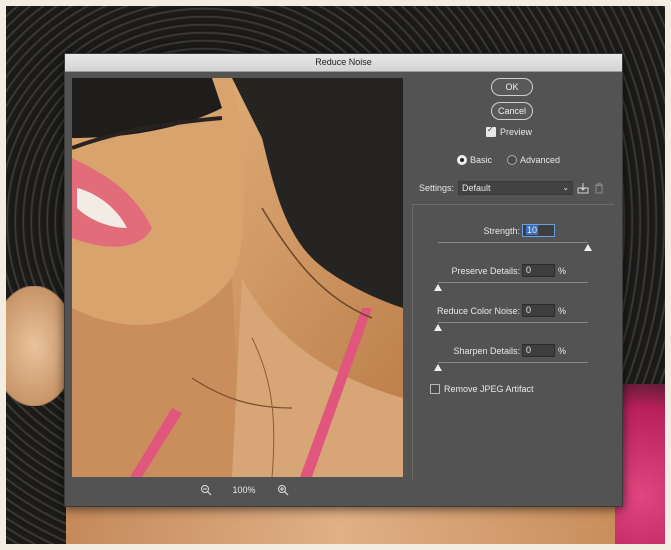 The height and width of the screenshot is (550, 671). Describe the element at coordinates (513, 282) in the screenshot. I see `preserve-details-slider-track` at that location.